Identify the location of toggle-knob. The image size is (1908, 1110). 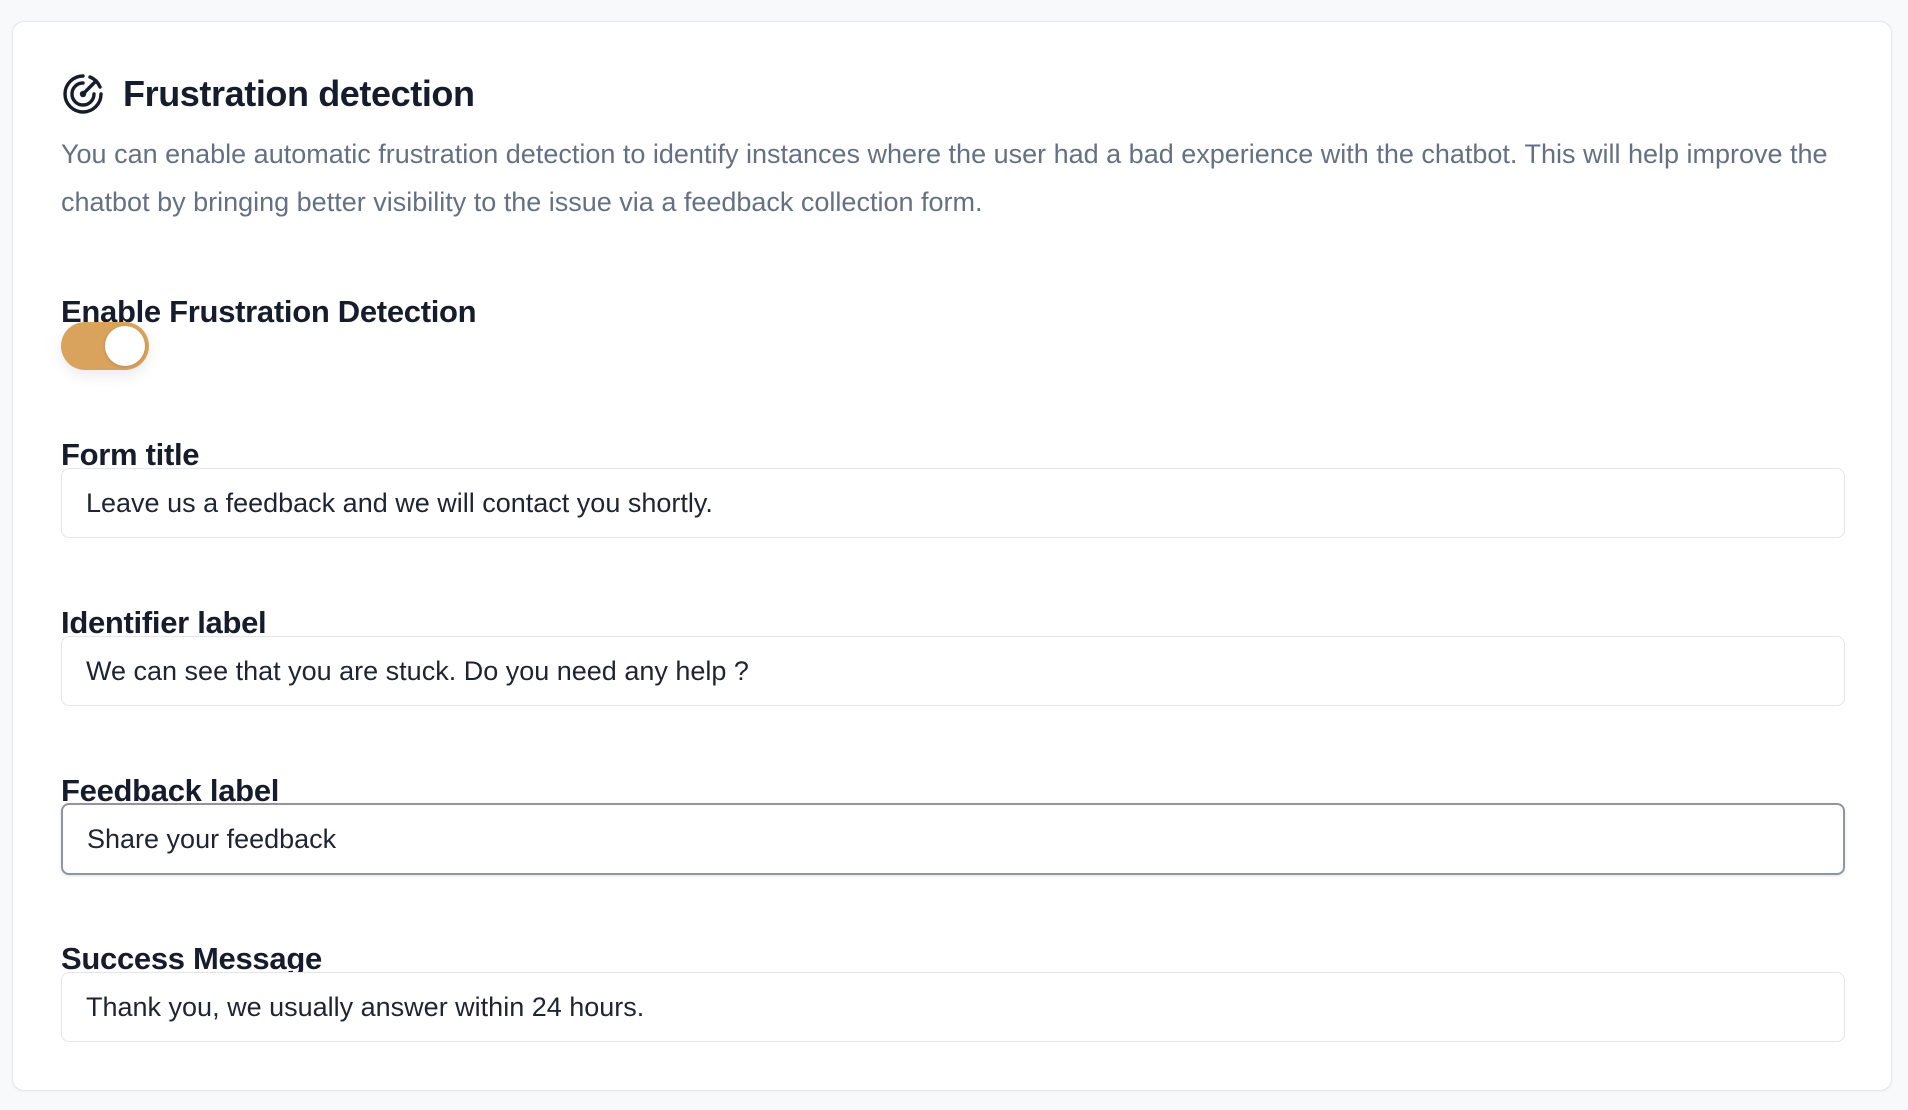
(125, 346).